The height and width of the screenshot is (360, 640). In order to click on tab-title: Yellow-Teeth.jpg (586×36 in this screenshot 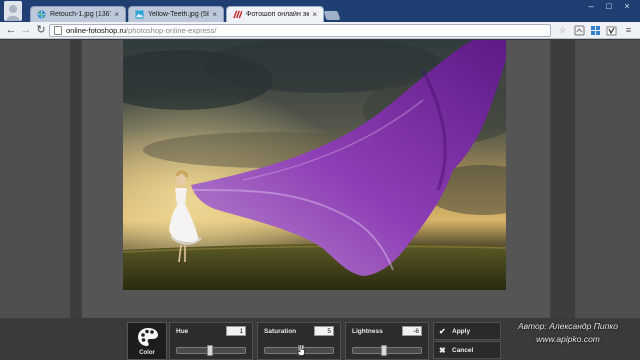, I will do `click(178, 14)`.